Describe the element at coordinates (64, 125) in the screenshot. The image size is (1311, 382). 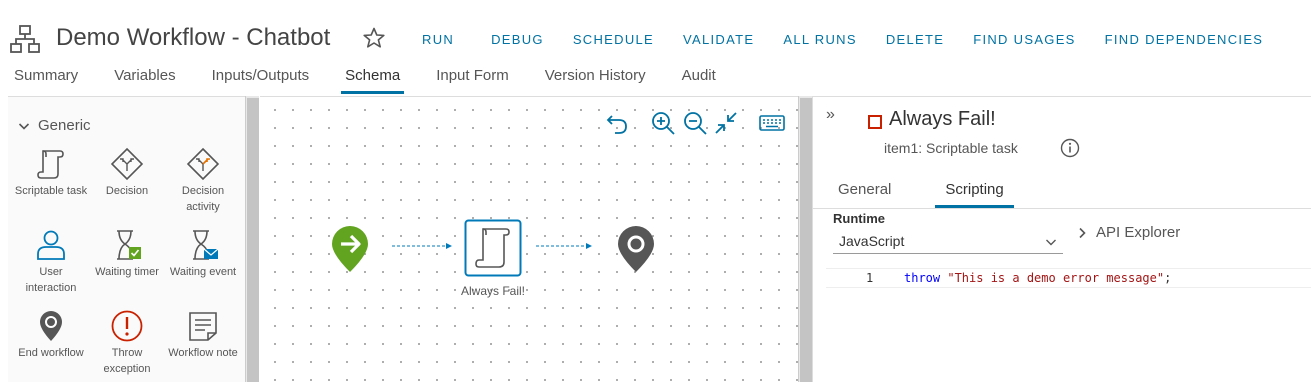
I see `palette-group-label: Generic` at that location.